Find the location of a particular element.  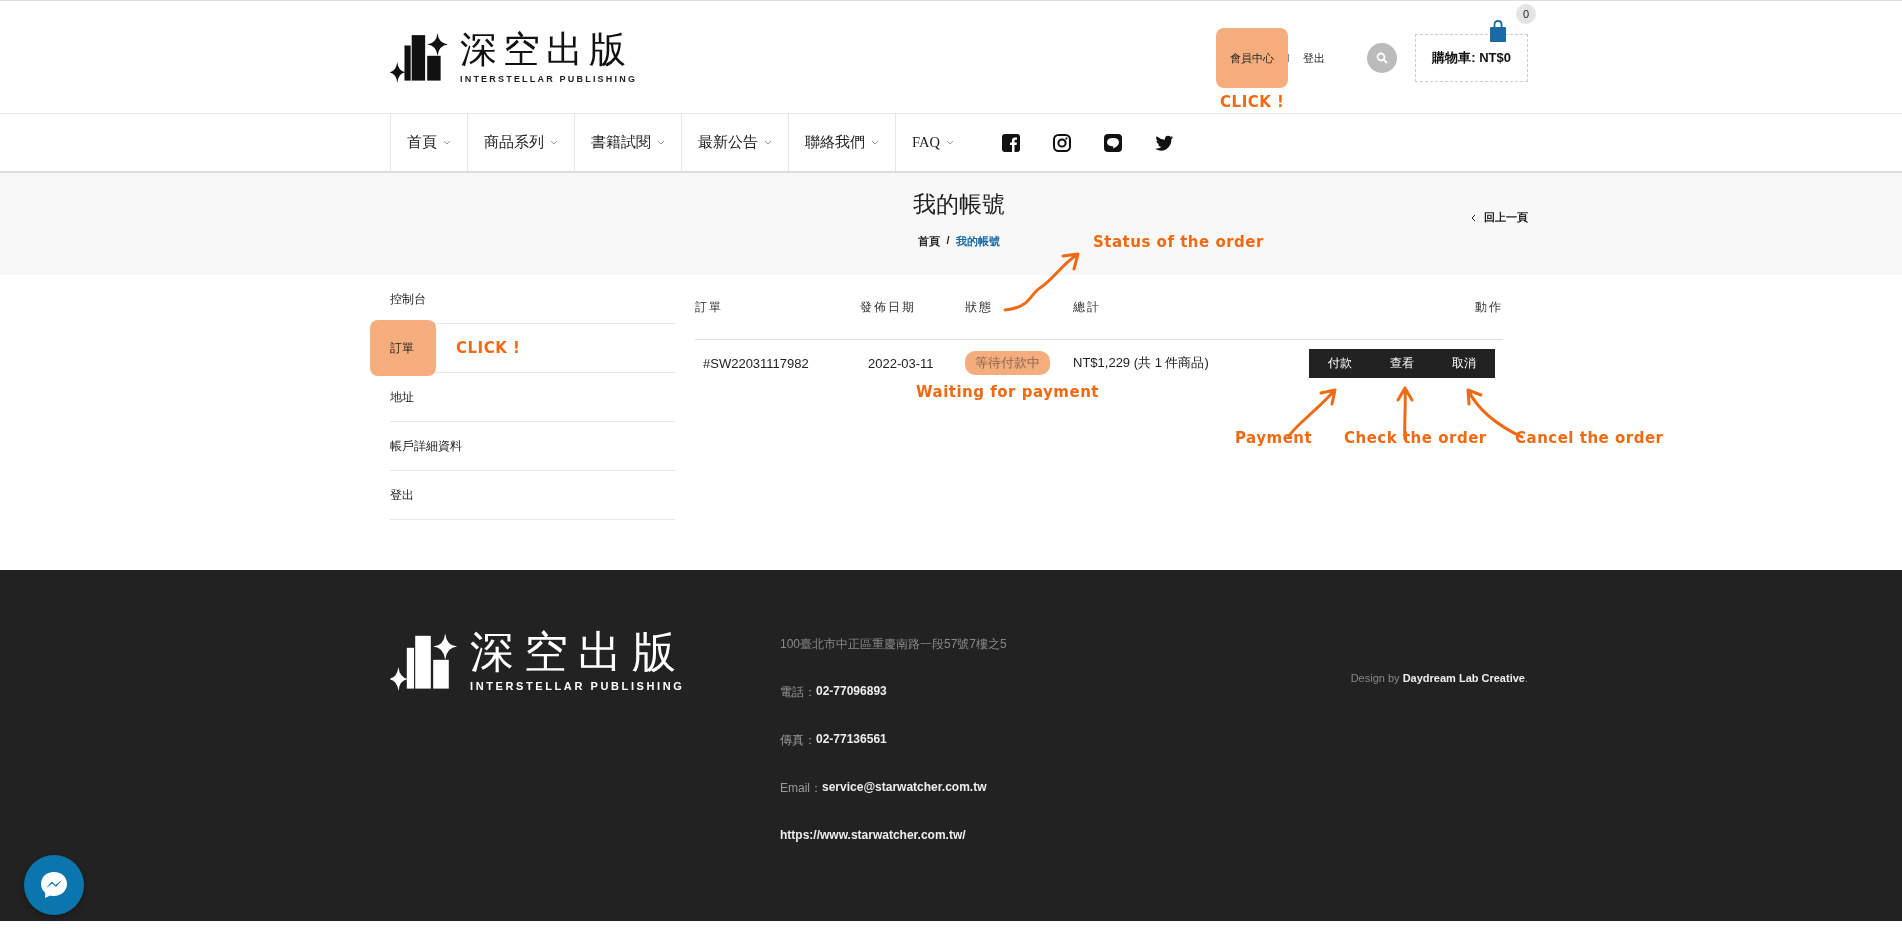

chevron-left-icon is located at coordinates (1473, 217).